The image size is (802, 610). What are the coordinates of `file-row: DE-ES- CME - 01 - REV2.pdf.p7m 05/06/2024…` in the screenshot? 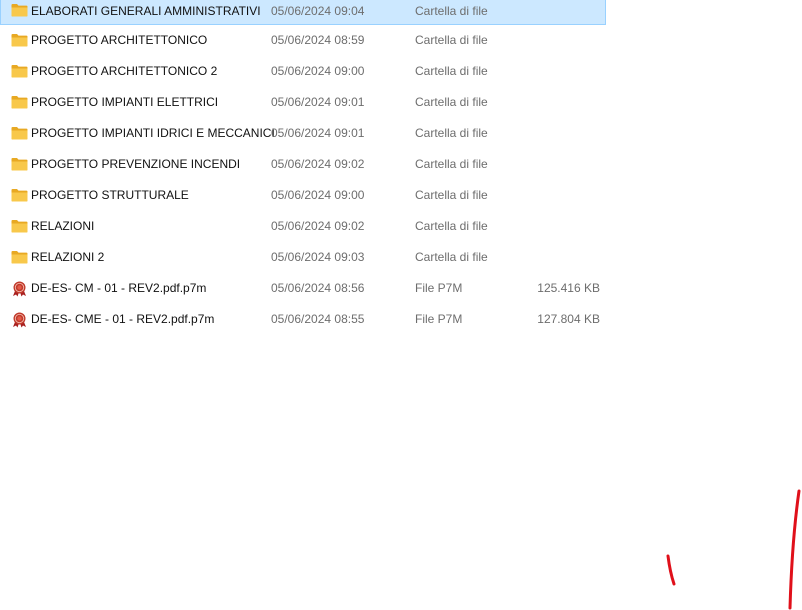 It's located at (303, 320).